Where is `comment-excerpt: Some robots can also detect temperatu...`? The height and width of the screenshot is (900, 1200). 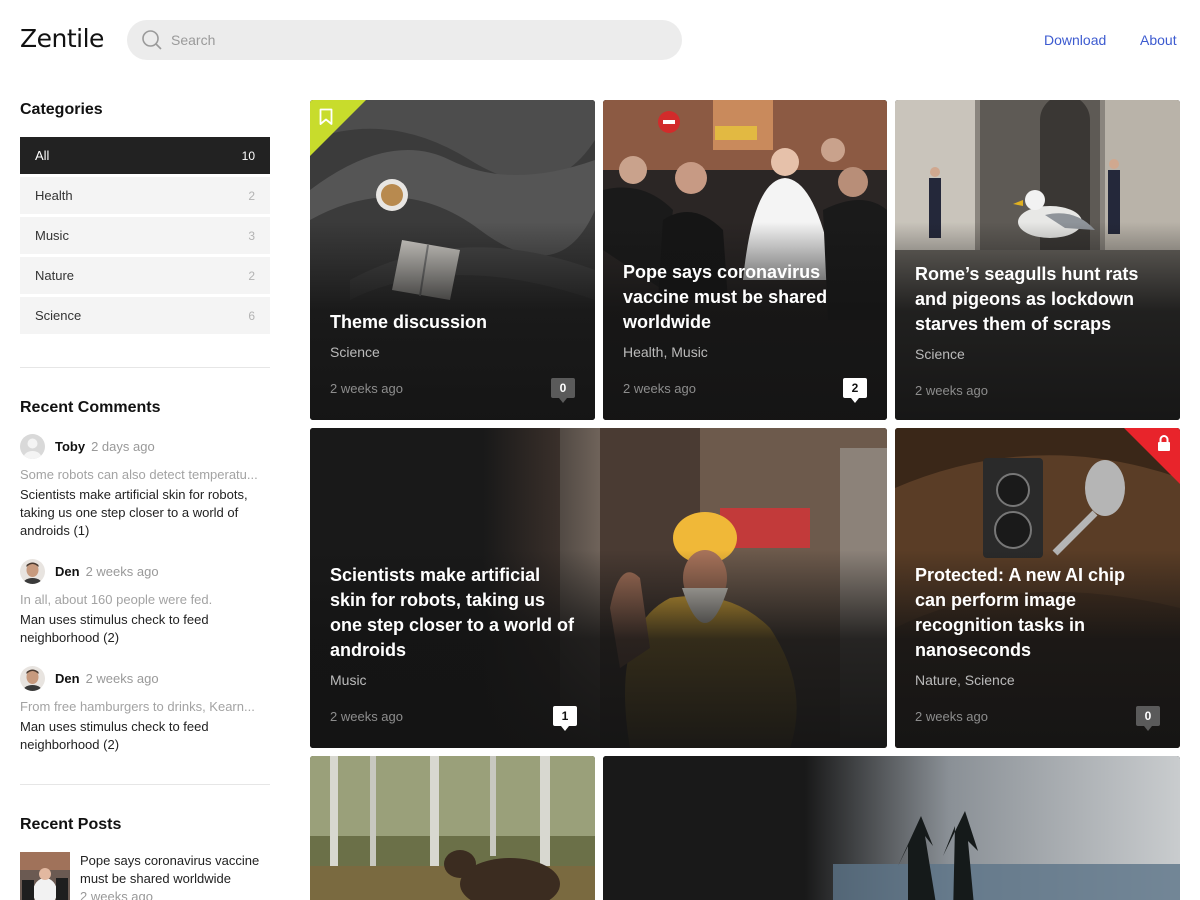
comment-excerpt: Some robots can also detect temperatu... is located at coordinates (145, 475).